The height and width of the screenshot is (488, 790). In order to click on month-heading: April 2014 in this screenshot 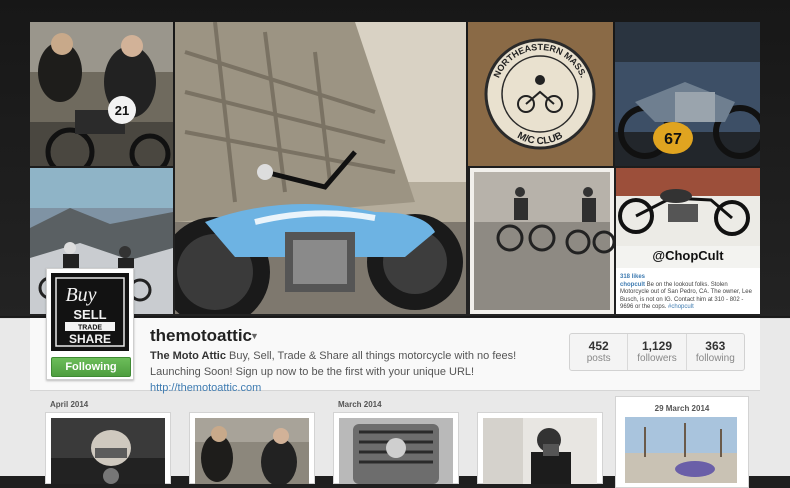, I will do `click(69, 404)`.